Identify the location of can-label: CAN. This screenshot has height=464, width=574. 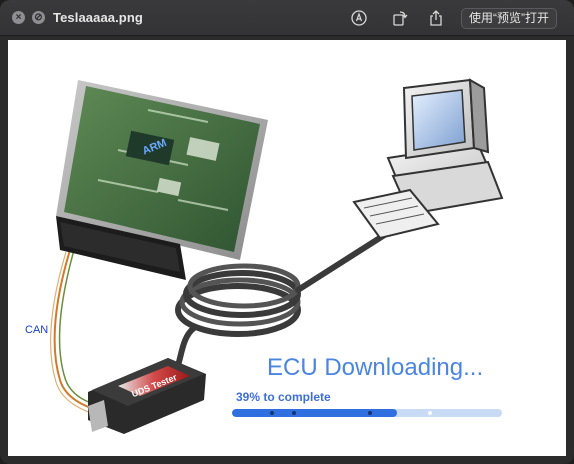
(37, 330).